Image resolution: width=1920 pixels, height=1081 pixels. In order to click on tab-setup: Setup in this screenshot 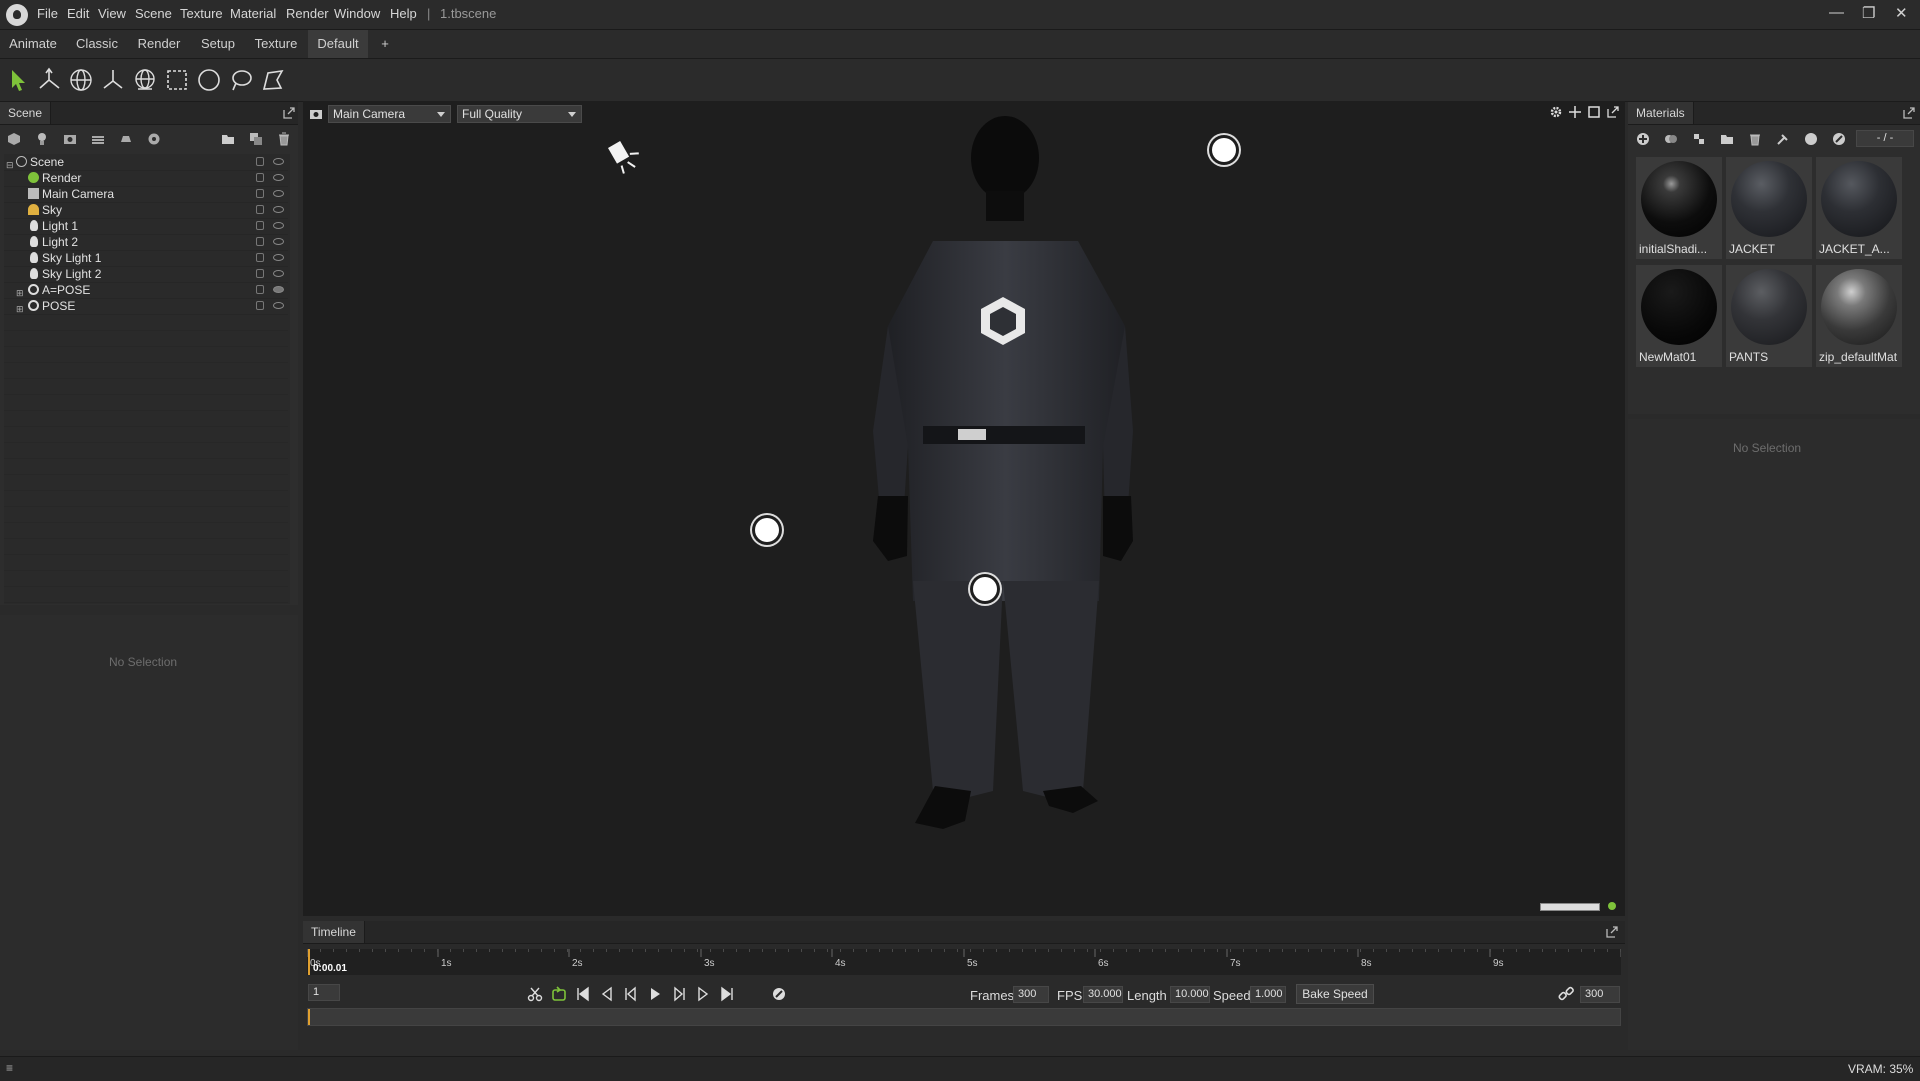, I will do `click(218, 44)`.